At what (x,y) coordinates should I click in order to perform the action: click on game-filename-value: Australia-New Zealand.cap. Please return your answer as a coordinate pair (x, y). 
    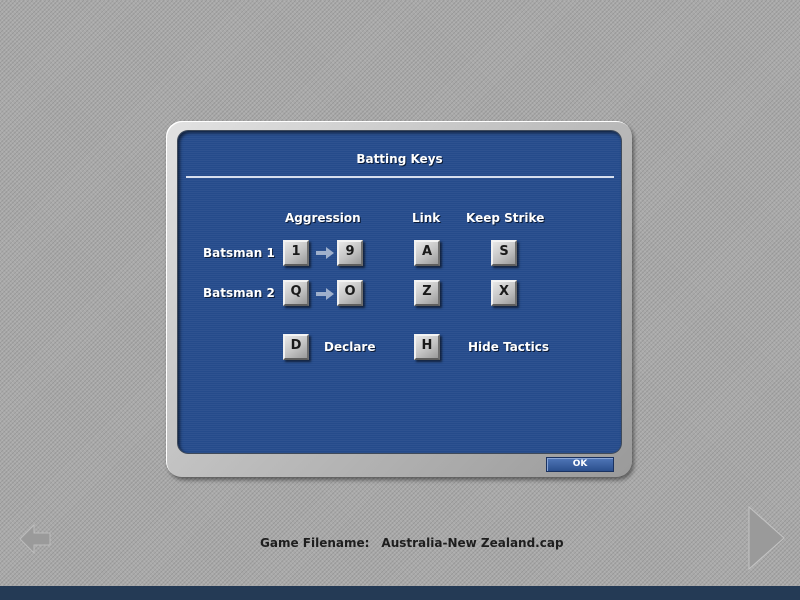
    Looking at the image, I should click on (472, 543).